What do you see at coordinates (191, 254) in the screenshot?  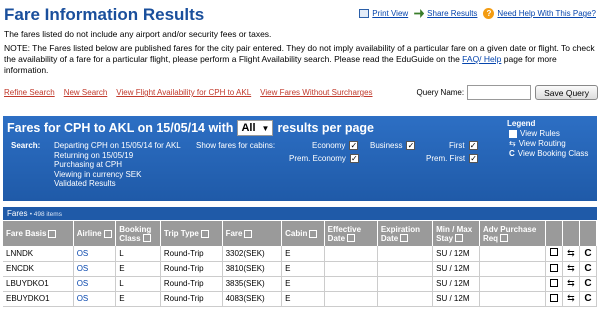 I see `trip-type-cell: Round-Trip` at bounding box center [191, 254].